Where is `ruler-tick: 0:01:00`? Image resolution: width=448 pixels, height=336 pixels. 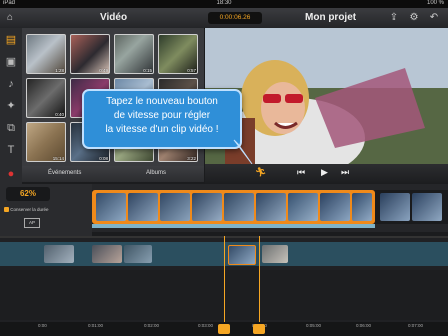 ruler-tick: 0:01:00 is located at coordinates (96, 325).